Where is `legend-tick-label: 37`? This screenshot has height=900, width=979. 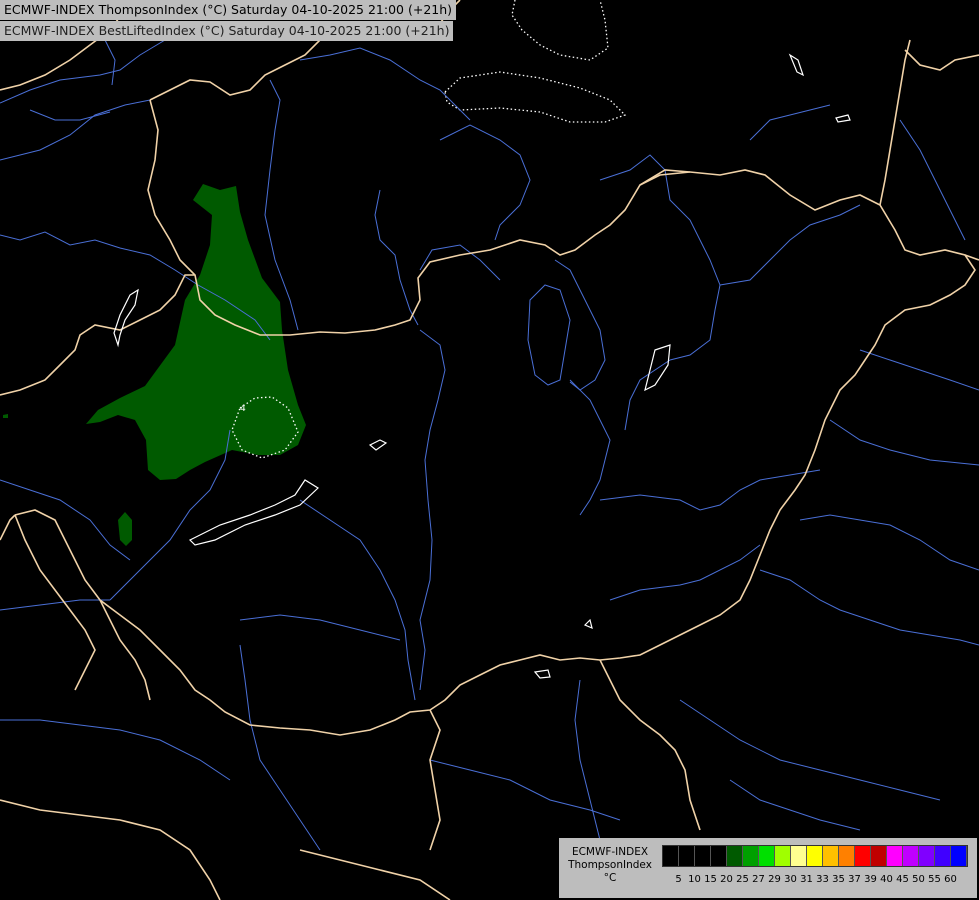 legend-tick-label: 37 is located at coordinates (854, 879).